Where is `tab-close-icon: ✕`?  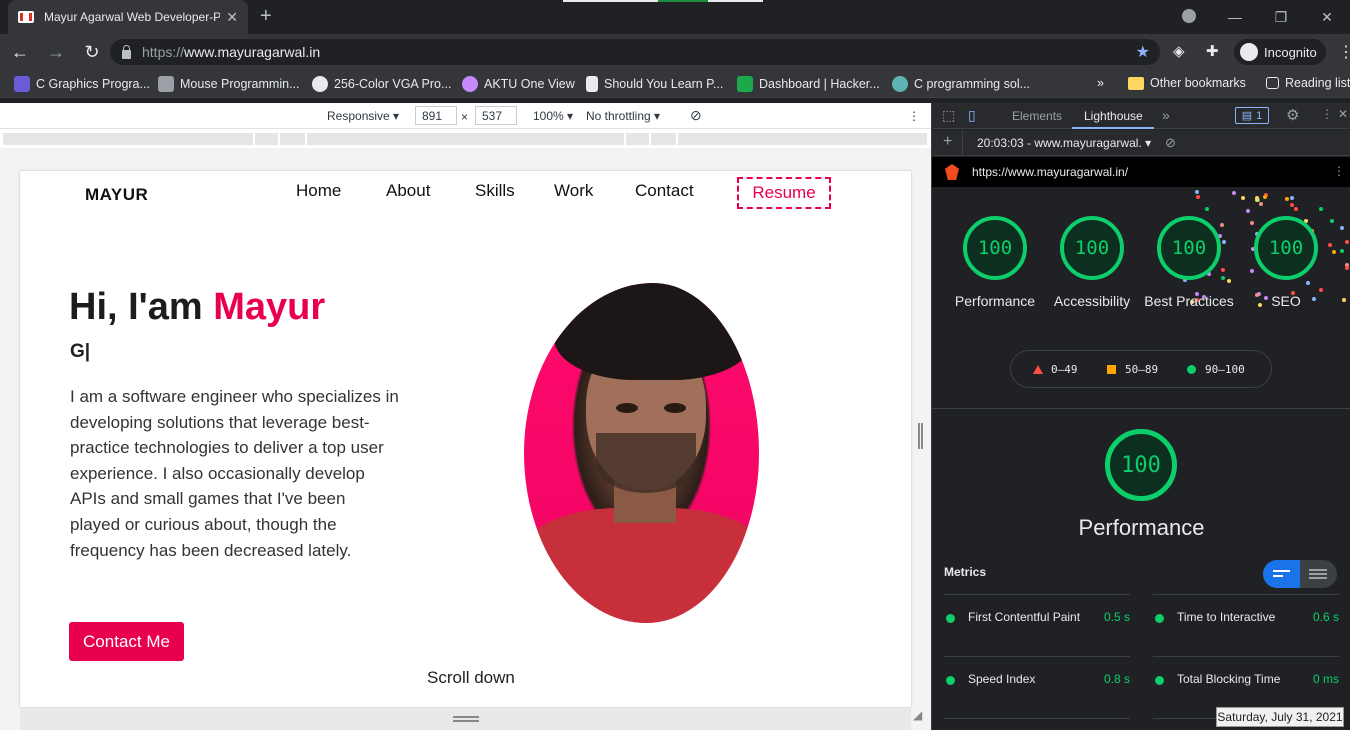
tab-close-icon: ✕ is located at coordinates (232, 17).